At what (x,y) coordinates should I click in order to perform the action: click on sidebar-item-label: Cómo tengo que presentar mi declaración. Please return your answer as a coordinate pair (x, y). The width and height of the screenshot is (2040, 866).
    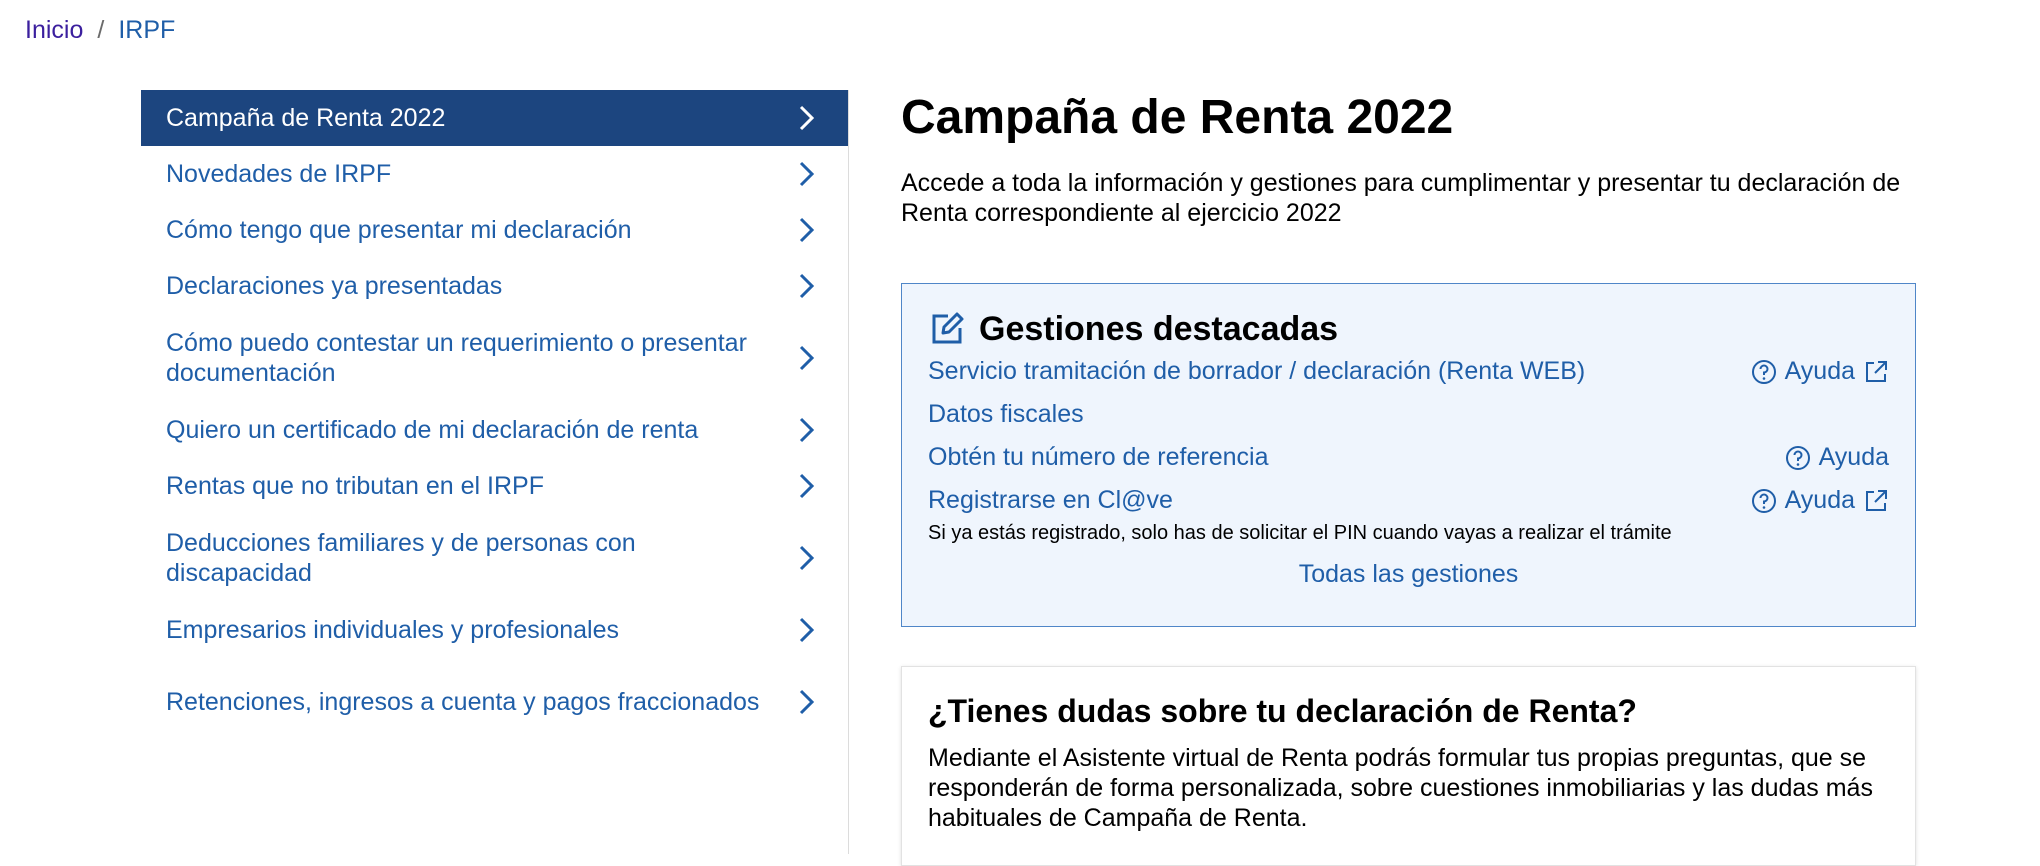
    Looking at the image, I should click on (399, 230).